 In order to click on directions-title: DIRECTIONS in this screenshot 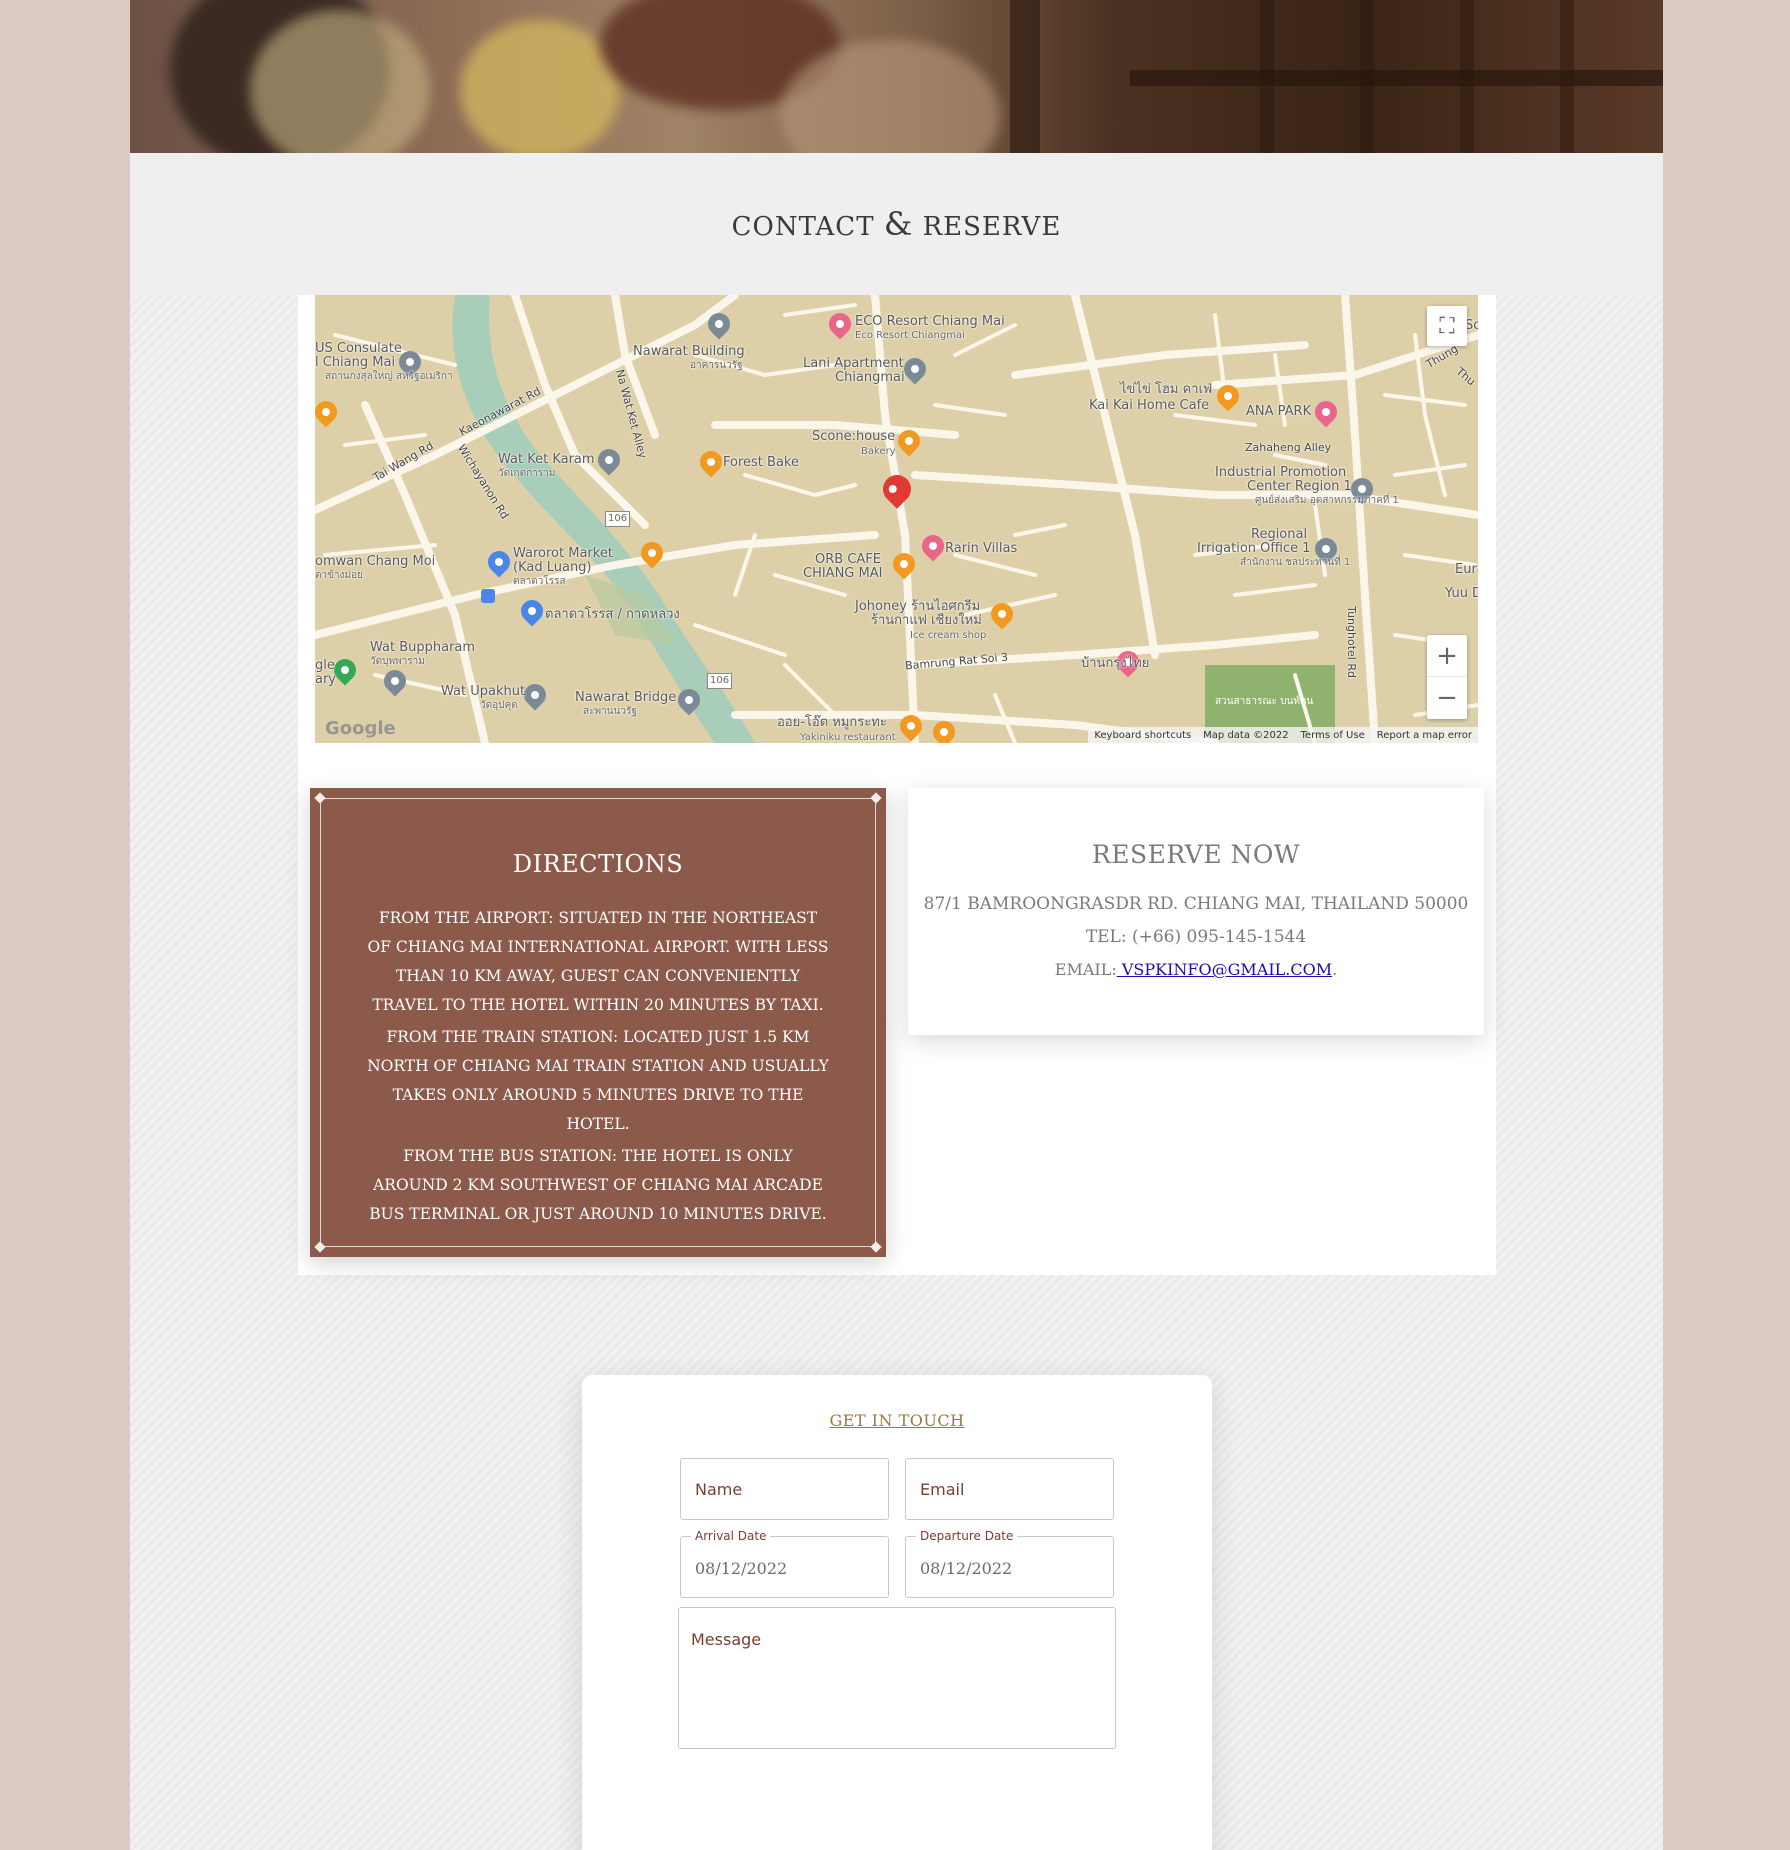, I will do `click(598, 864)`.